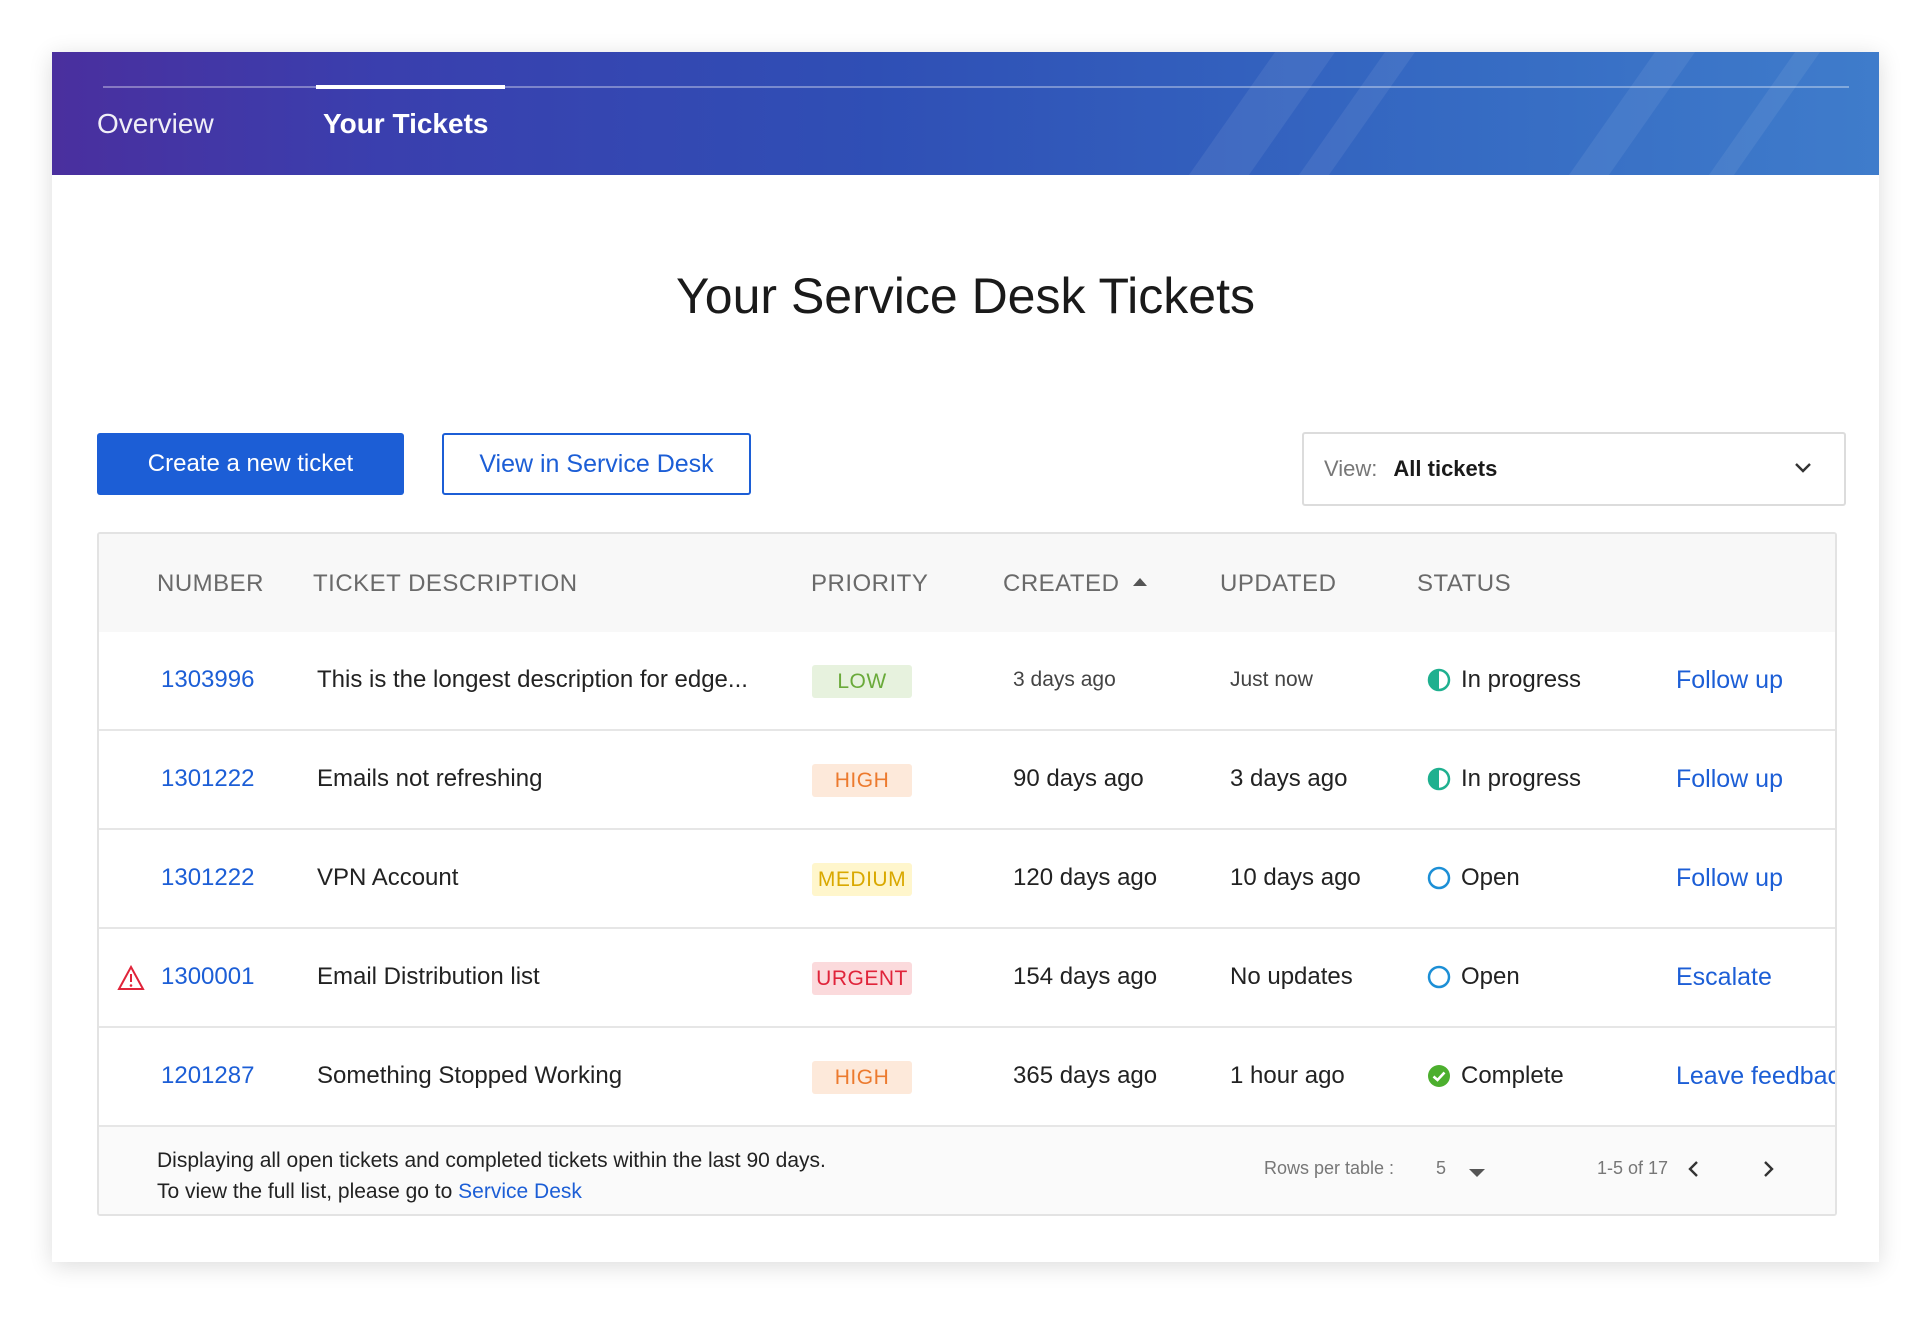 Image resolution: width=1920 pixels, height=1318 pixels. I want to click on row-action-link: Leave feedback, so click(1755, 1076).